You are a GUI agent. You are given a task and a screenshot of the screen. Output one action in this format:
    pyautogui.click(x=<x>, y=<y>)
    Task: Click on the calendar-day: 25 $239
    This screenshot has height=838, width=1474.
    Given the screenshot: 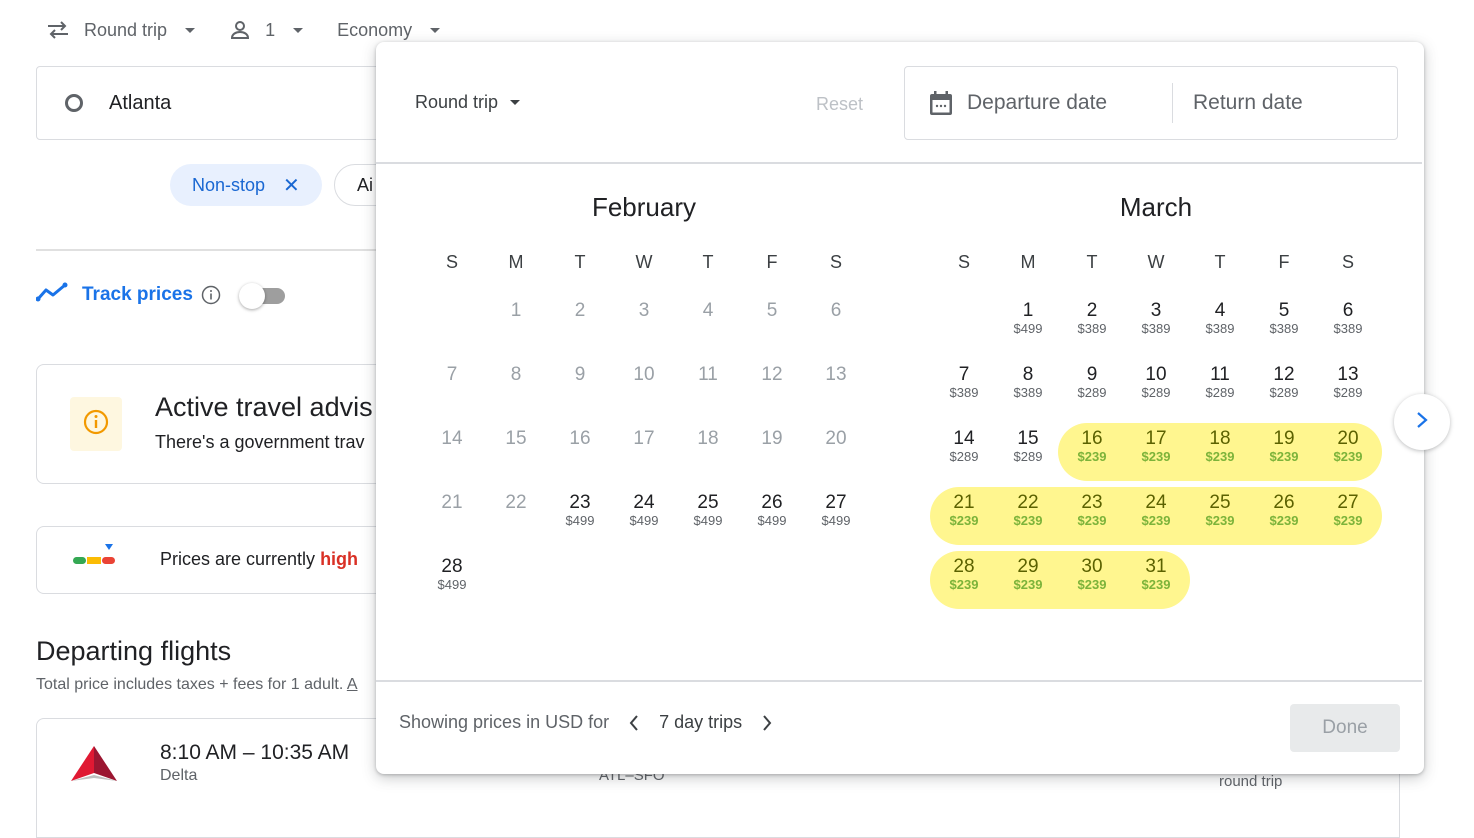 What is the action you would take?
    pyautogui.click(x=1220, y=516)
    